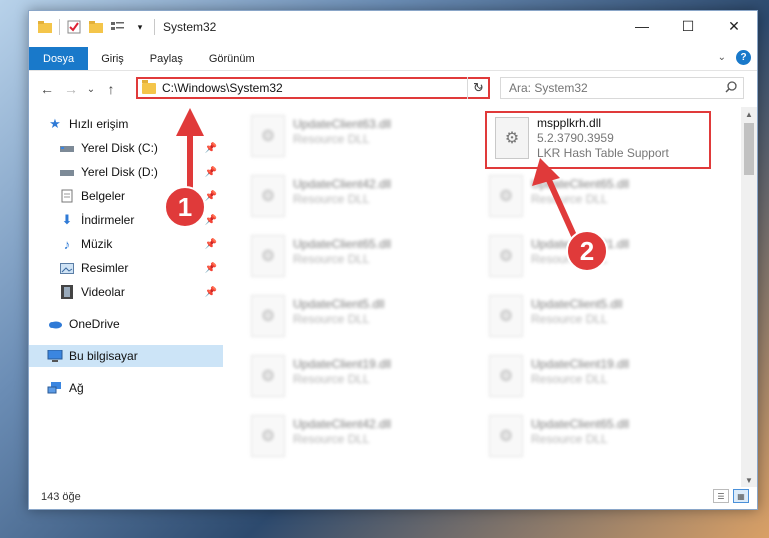  I want to click on document-icon, so click(67, 196).